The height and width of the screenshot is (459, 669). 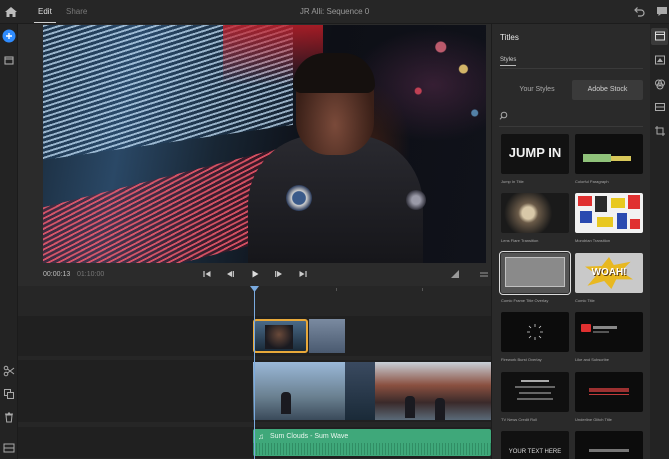 I want to click on feedback-icon, so click(x=662, y=11).